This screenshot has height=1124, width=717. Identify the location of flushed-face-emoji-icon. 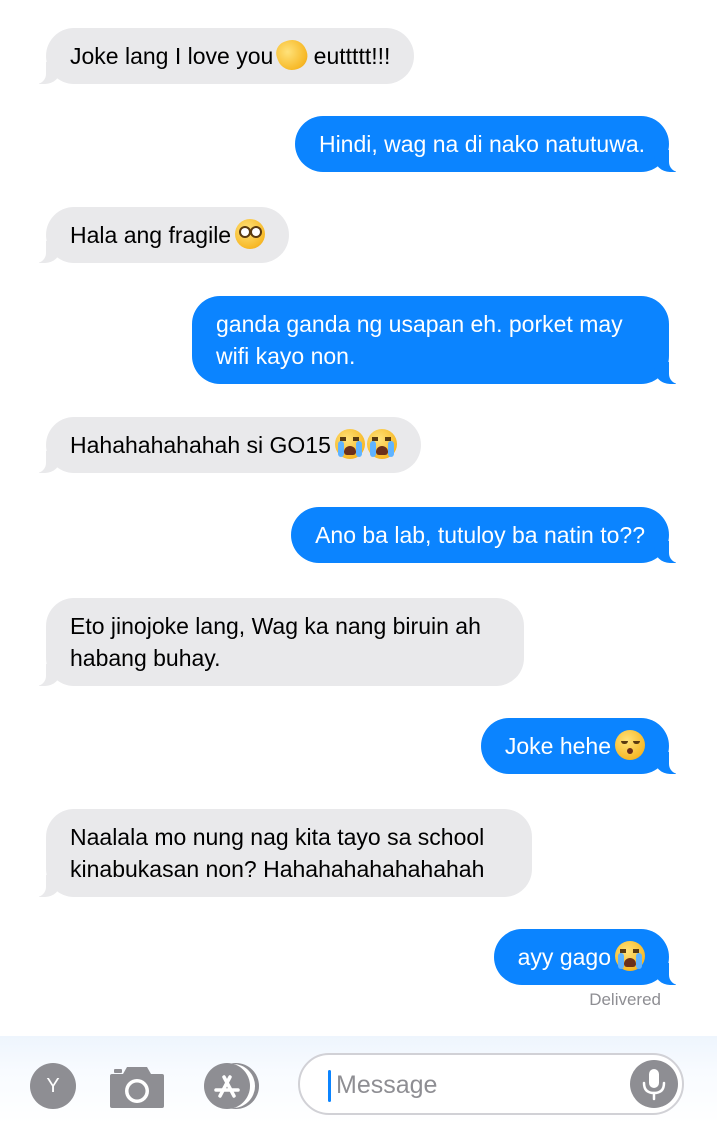
(250, 234).